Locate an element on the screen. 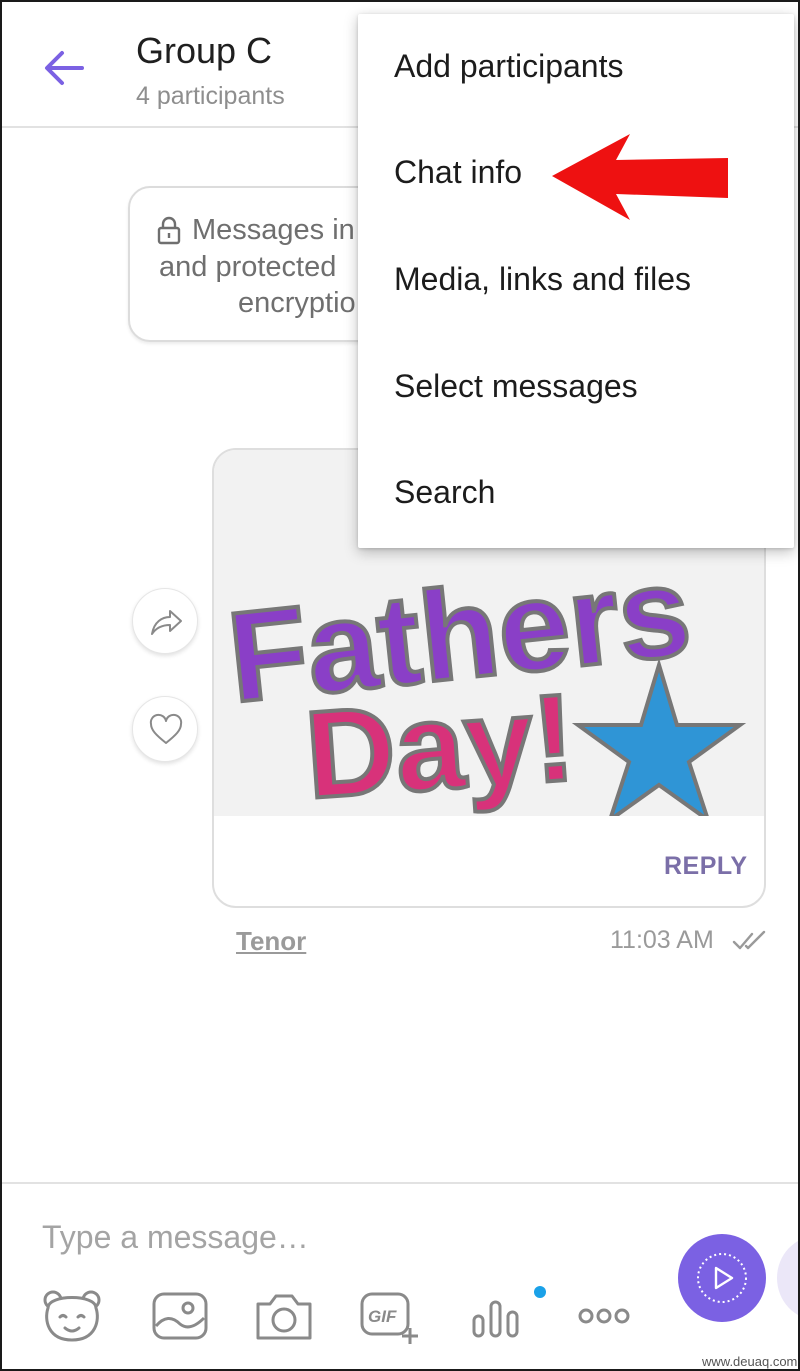  heart-icon is located at coordinates (166, 728).